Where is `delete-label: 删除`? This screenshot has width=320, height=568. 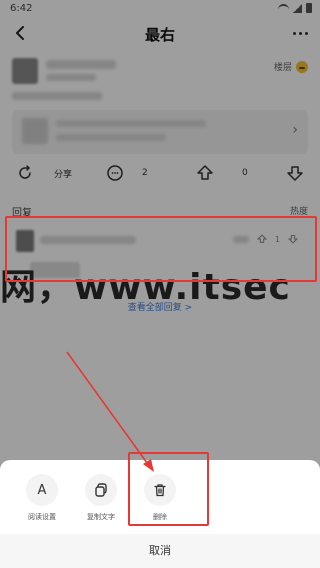 delete-label: 删除 is located at coordinates (160, 517).